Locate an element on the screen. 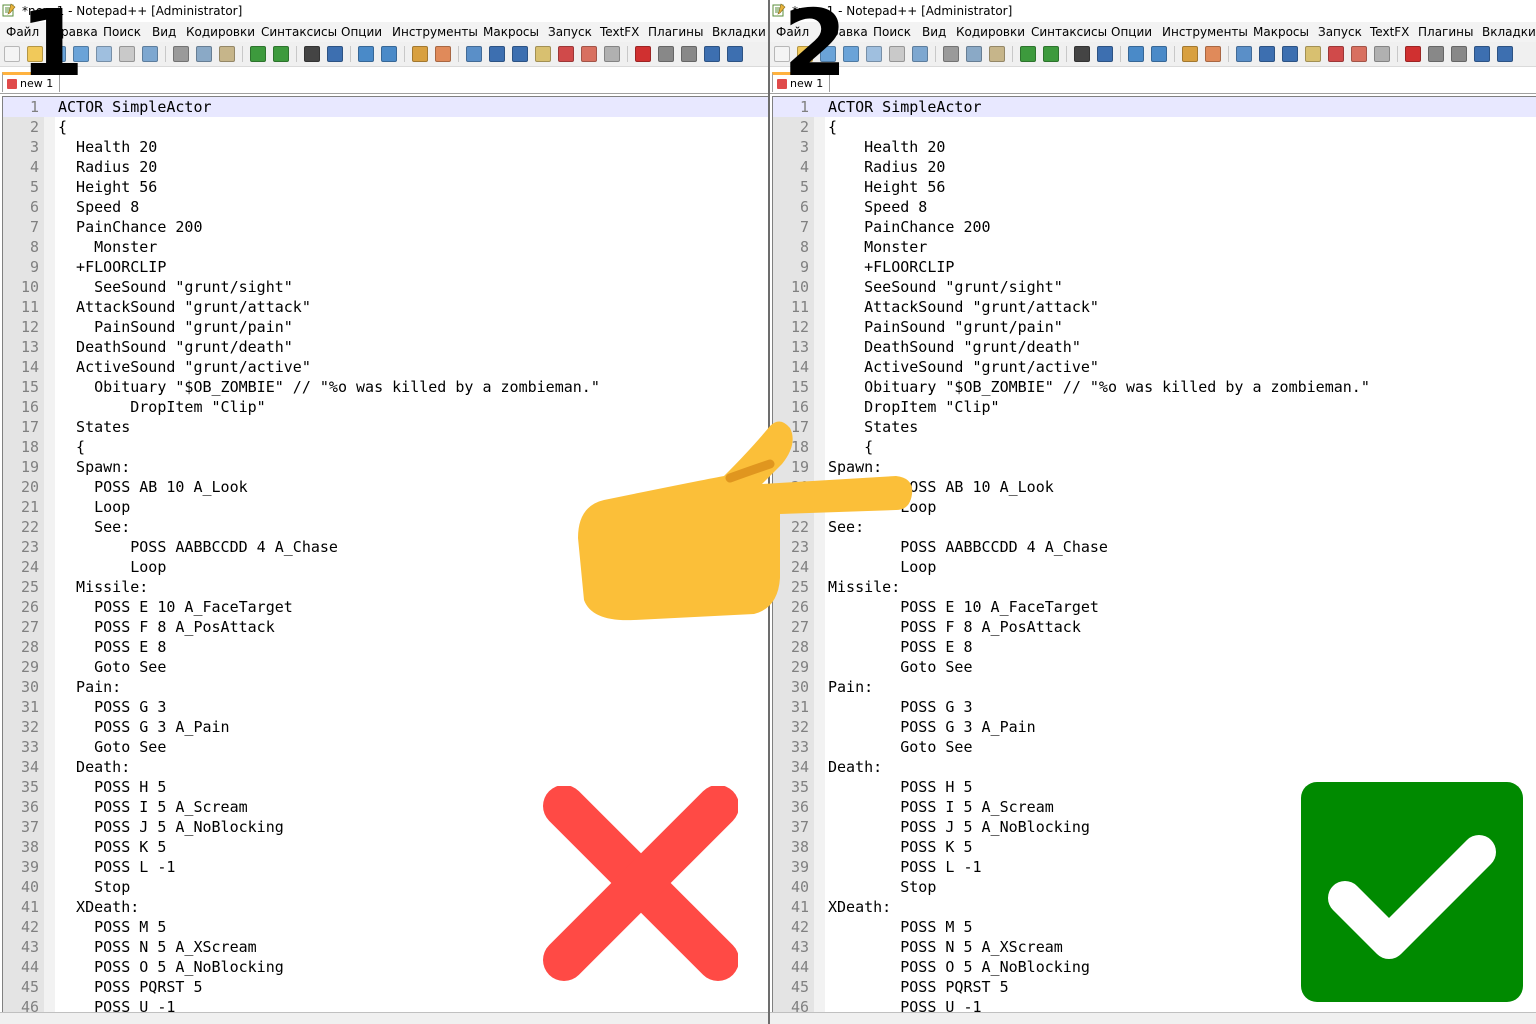 The width and height of the screenshot is (1536, 1024). code-line: 34 Death: is located at coordinates (385, 767).